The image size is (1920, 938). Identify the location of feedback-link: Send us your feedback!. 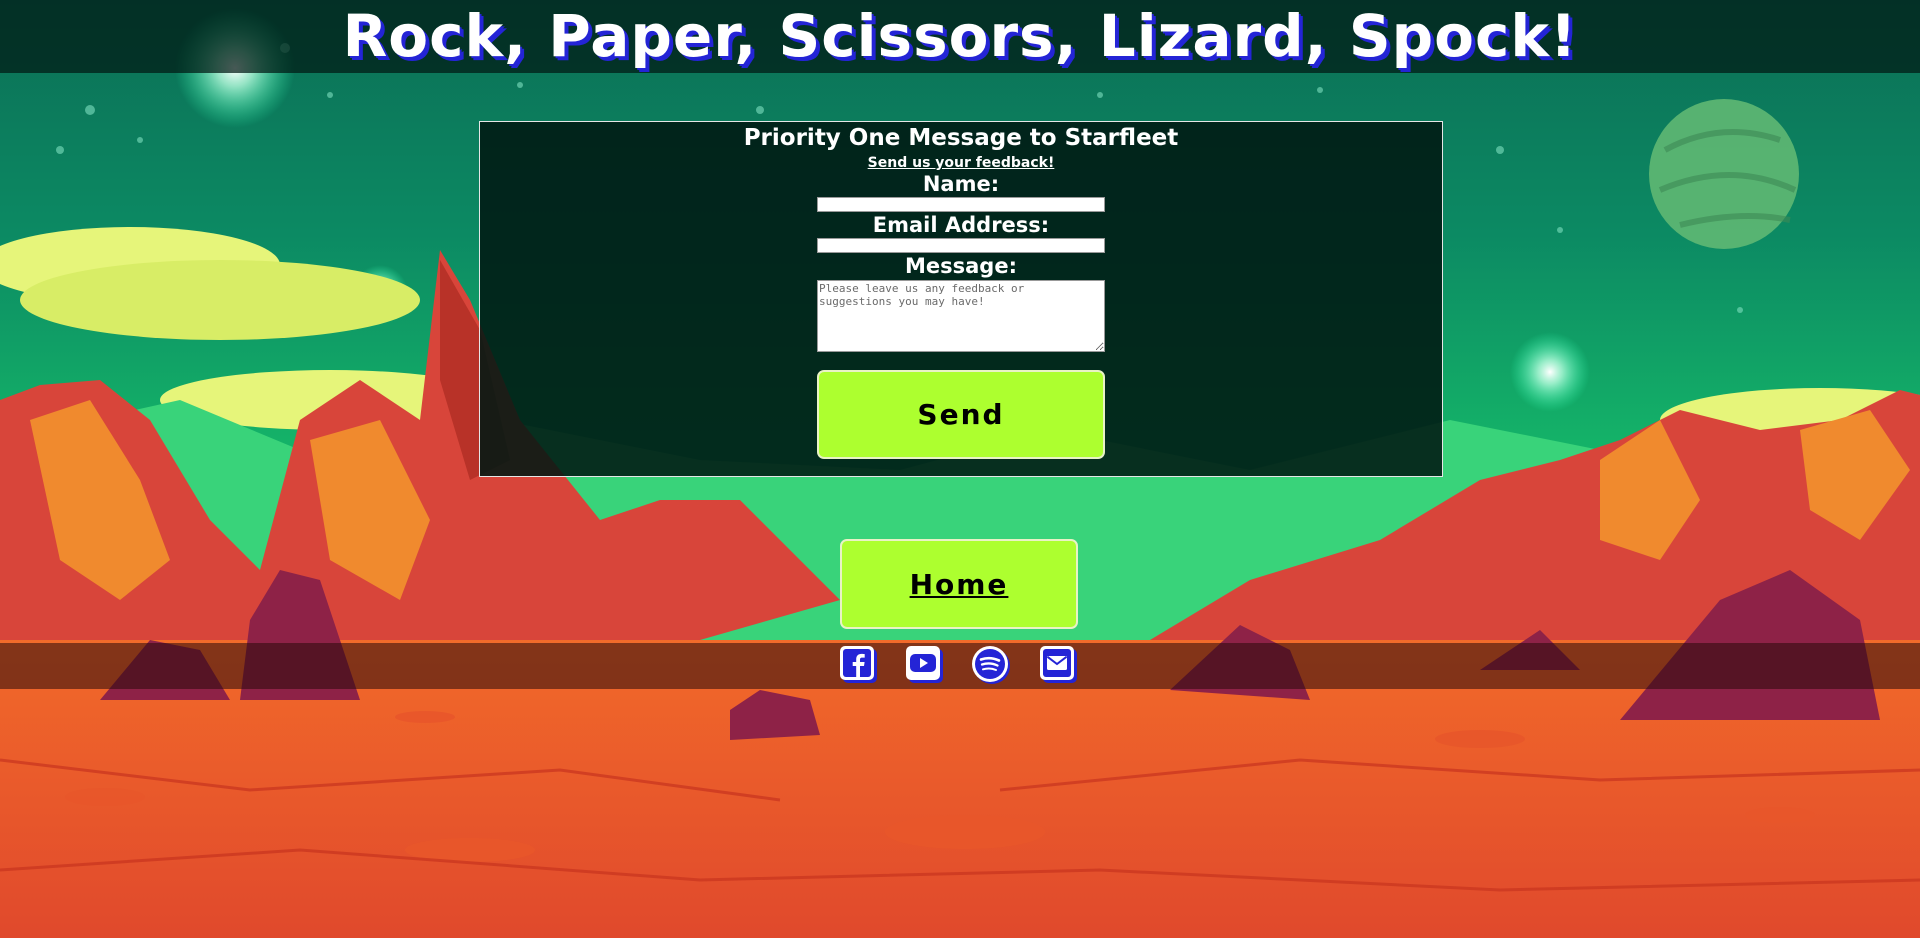
(961, 163).